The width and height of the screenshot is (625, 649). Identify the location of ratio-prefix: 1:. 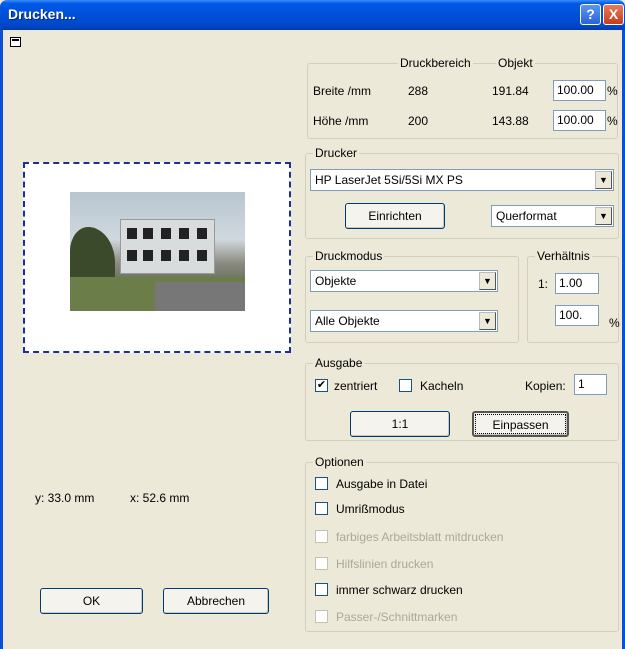
(543, 284).